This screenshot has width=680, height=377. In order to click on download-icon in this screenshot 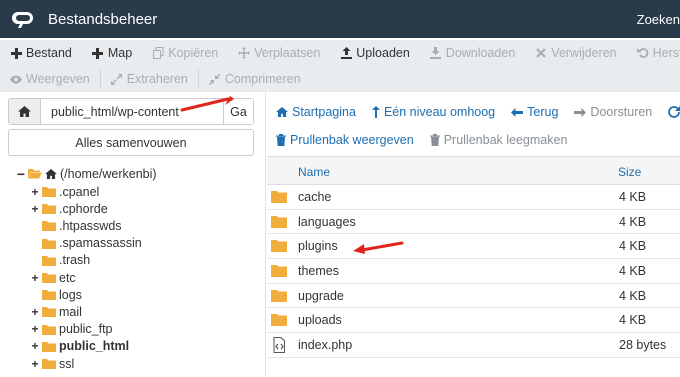, I will do `click(436, 53)`.